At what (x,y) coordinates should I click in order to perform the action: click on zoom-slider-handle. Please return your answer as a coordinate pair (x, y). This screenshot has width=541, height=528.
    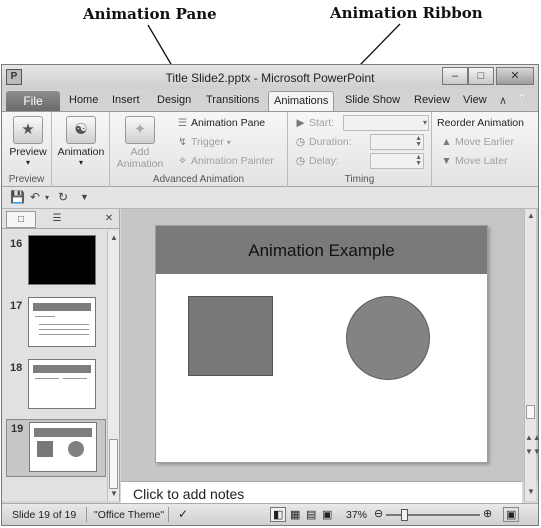
    Looking at the image, I should click on (404, 515).